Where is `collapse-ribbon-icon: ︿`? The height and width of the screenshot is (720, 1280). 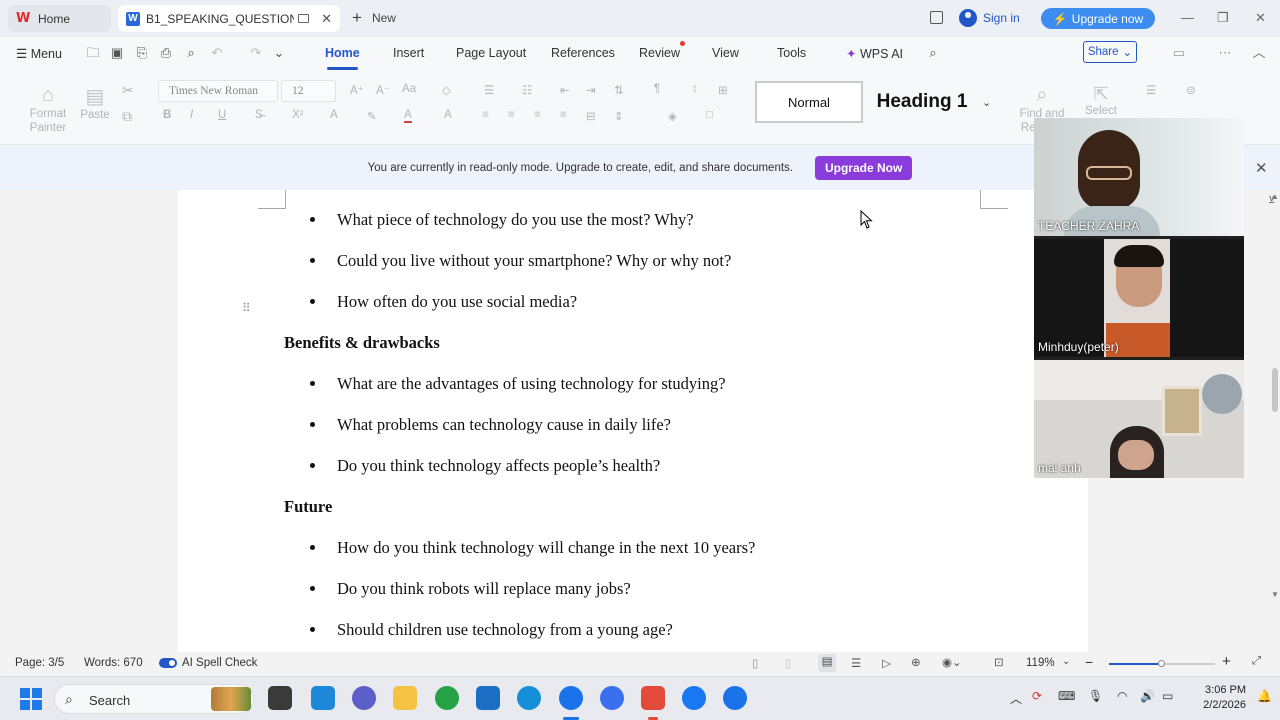
collapse-ribbon-icon: ︿ is located at coordinates (1259, 53).